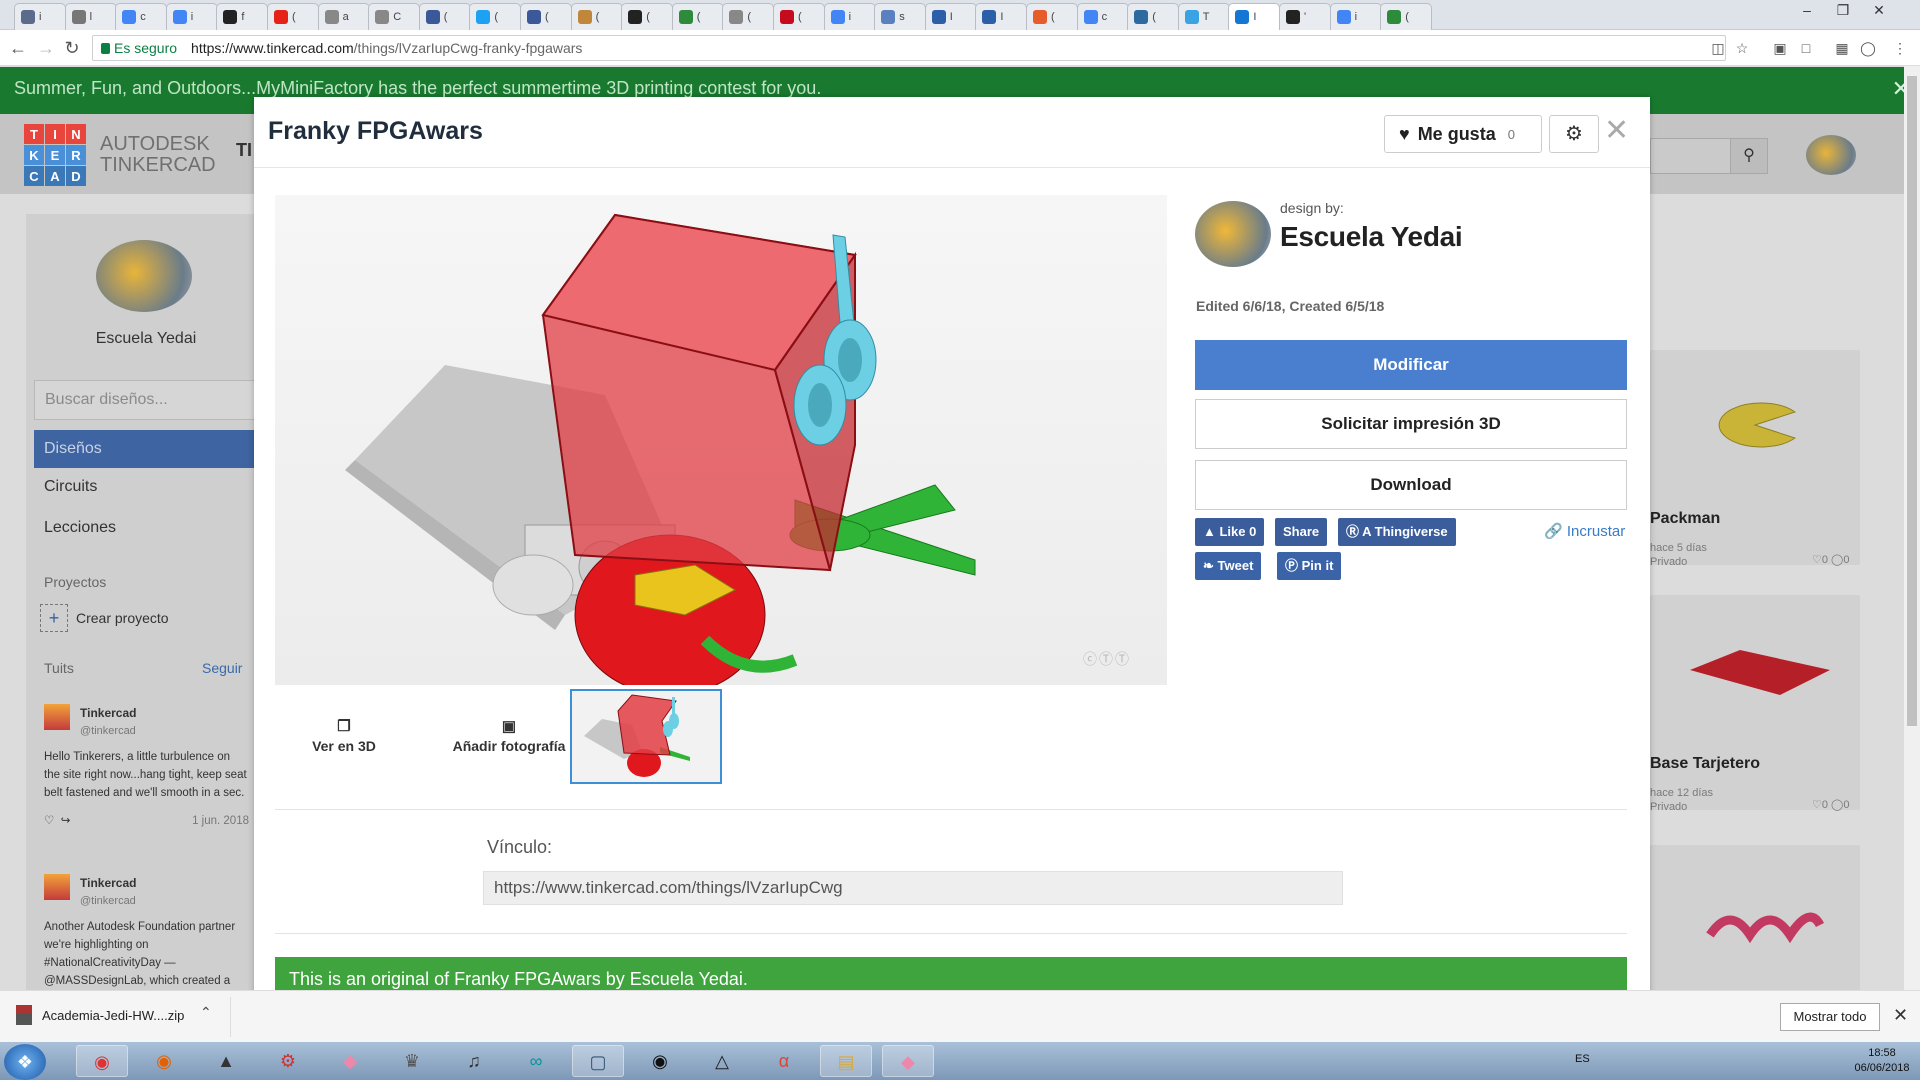 The width and height of the screenshot is (1920, 1080). I want to click on app-icon: α, so click(784, 1061).